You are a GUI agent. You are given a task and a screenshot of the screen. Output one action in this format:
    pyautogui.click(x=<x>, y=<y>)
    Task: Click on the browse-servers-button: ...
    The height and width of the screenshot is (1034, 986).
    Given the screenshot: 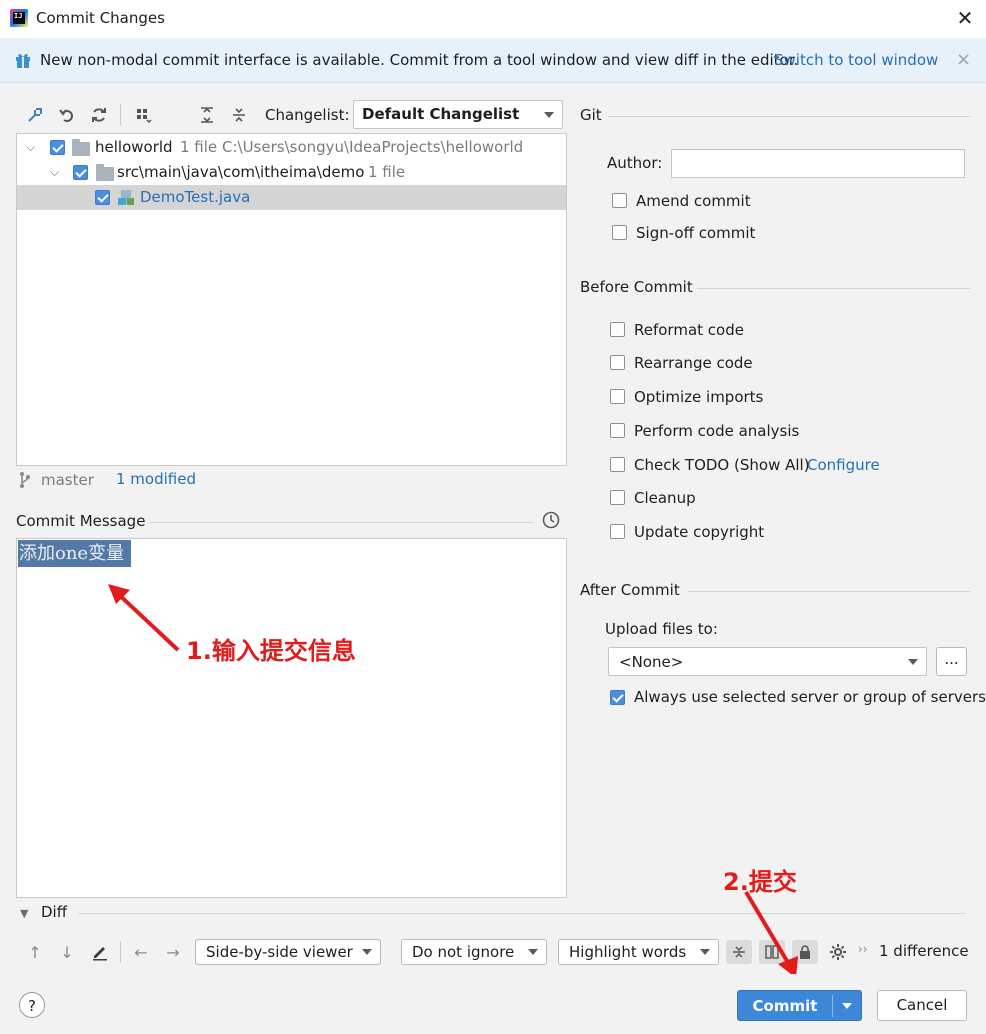 What is the action you would take?
    pyautogui.click(x=951, y=661)
    